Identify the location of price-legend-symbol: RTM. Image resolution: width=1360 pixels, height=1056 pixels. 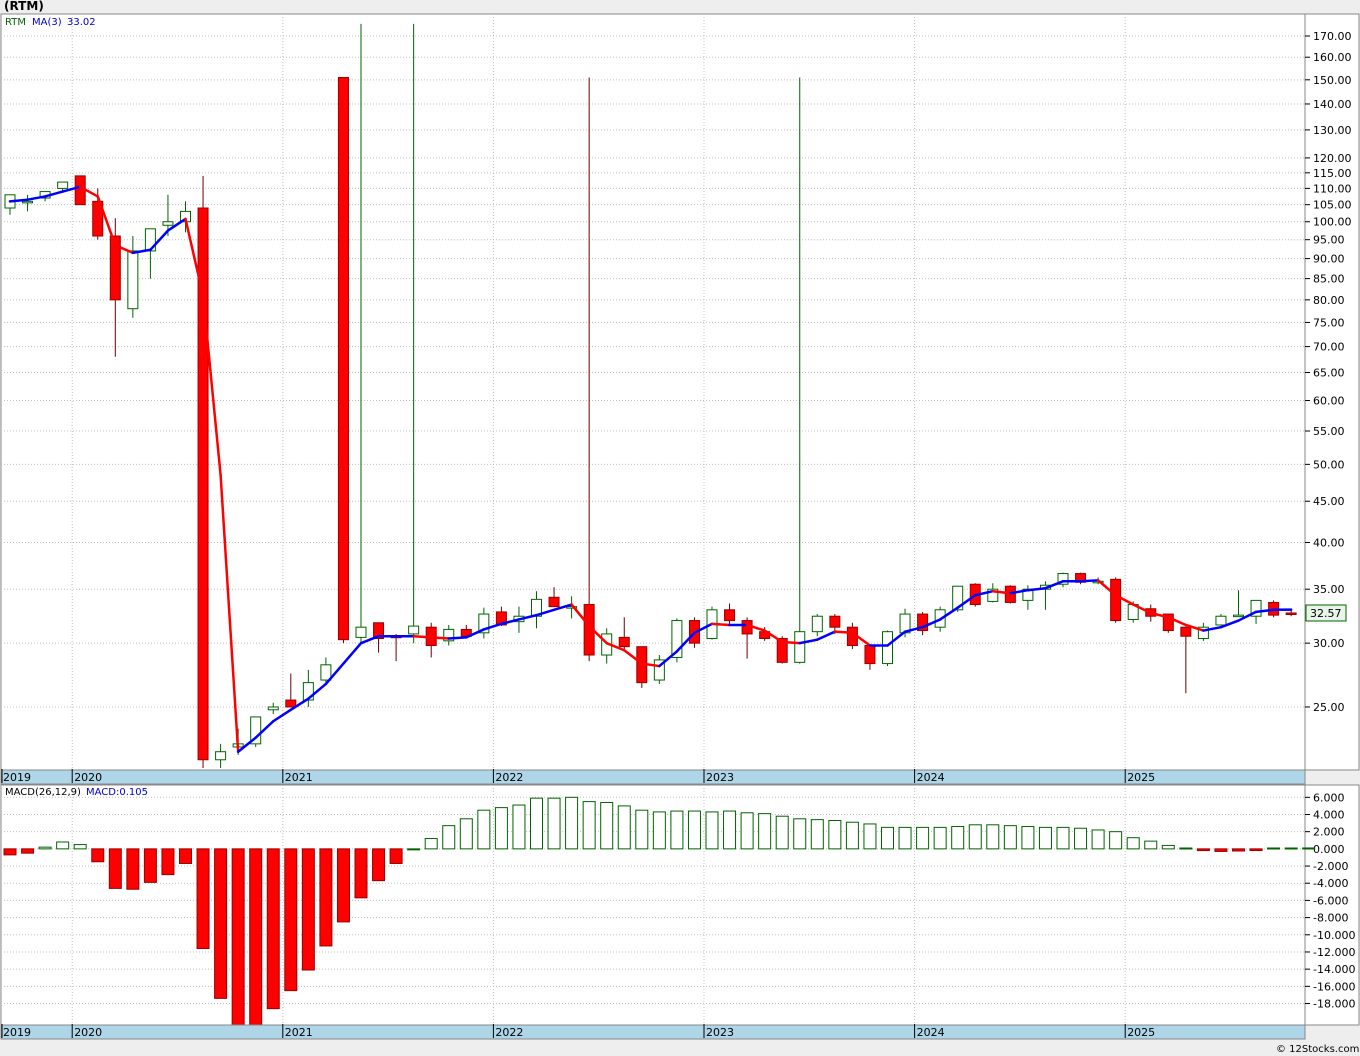
(15, 22).